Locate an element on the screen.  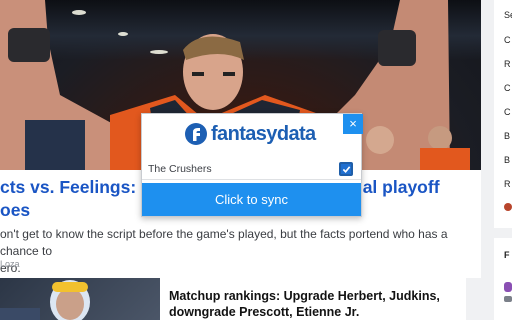
brand-name: fantasydata is located at coordinates (263, 133).